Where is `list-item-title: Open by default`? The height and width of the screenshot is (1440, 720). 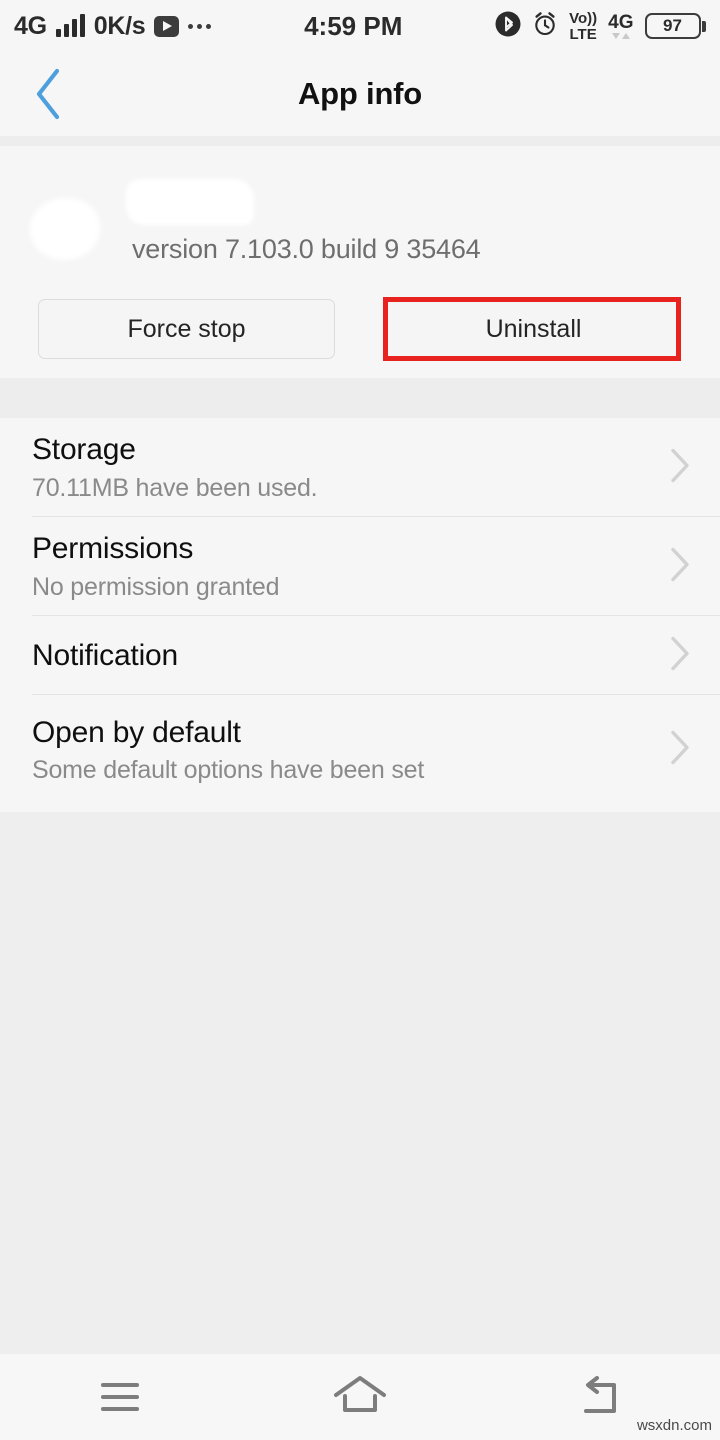
list-item-title: Open by default is located at coordinates (136, 732).